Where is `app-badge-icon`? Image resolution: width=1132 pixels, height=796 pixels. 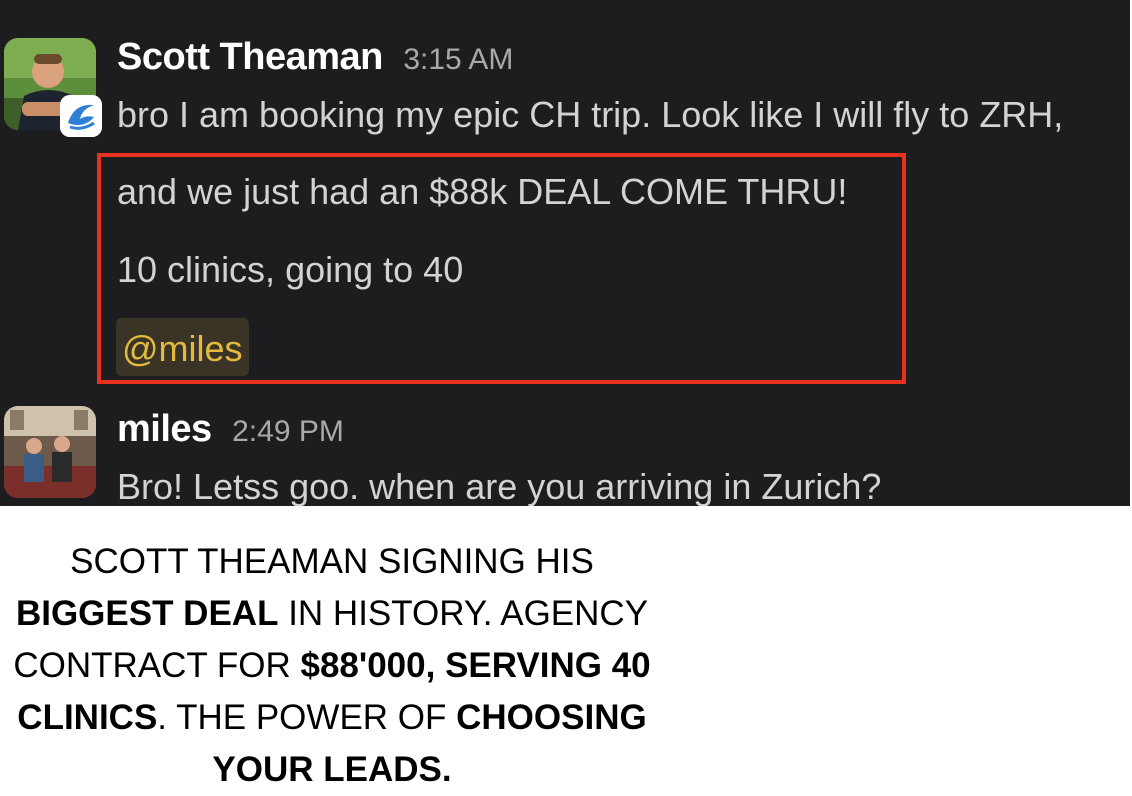
app-badge-icon is located at coordinates (81, 116).